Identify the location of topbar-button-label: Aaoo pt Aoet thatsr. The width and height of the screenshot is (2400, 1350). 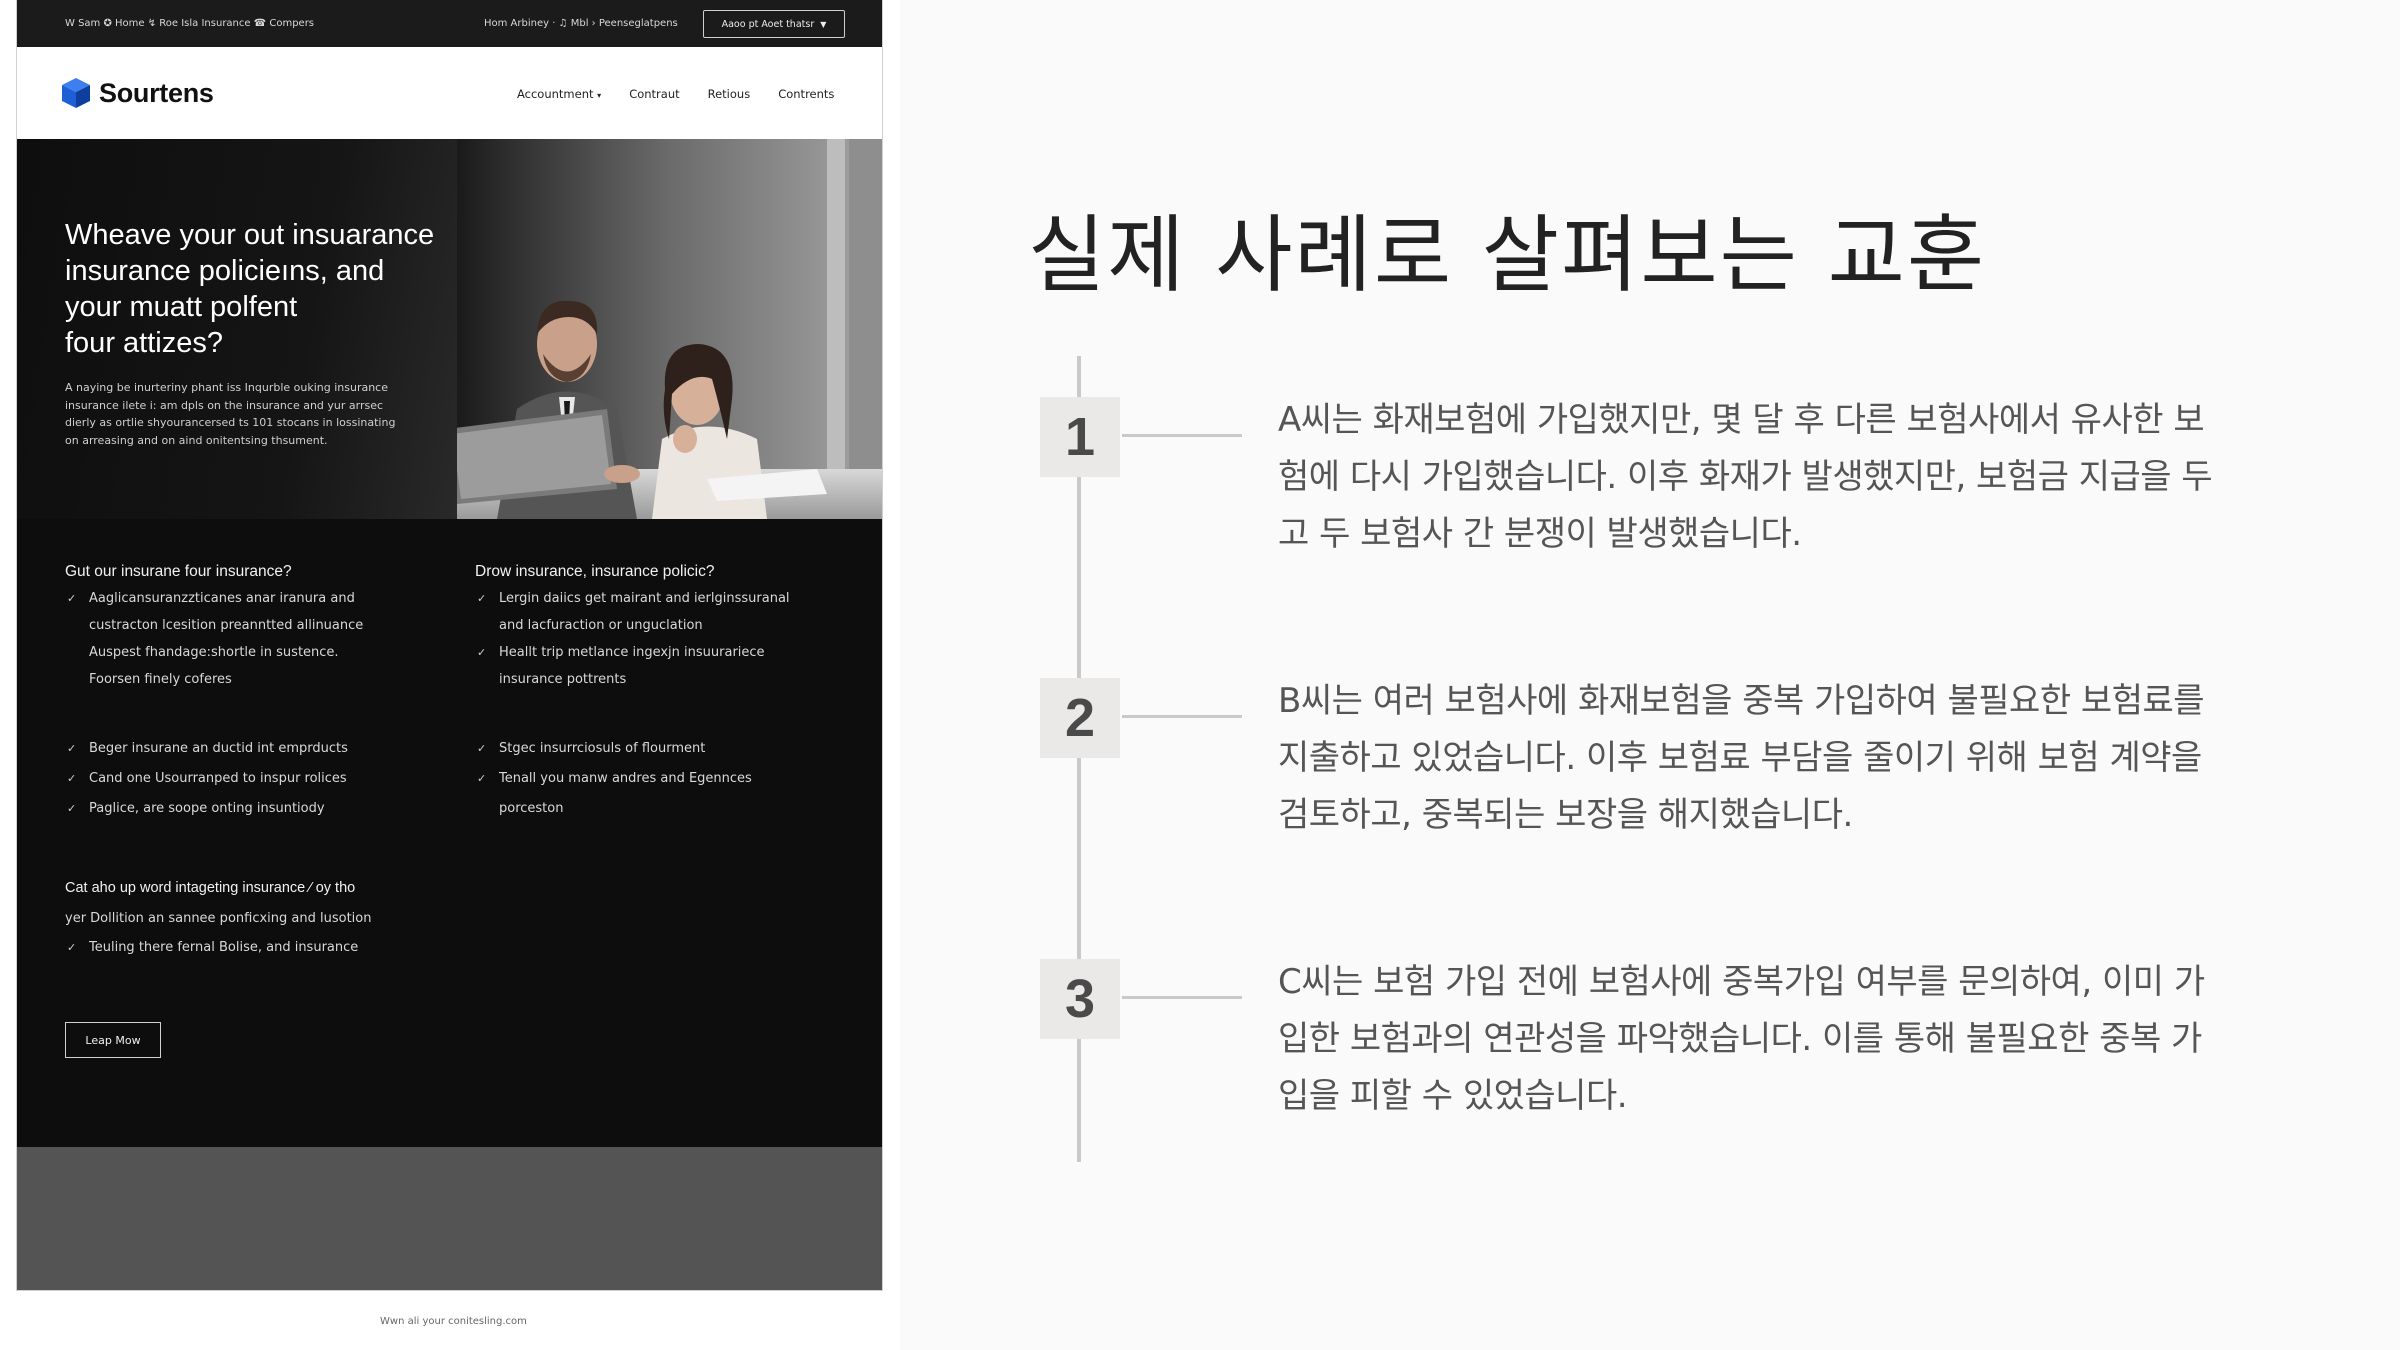
(768, 24).